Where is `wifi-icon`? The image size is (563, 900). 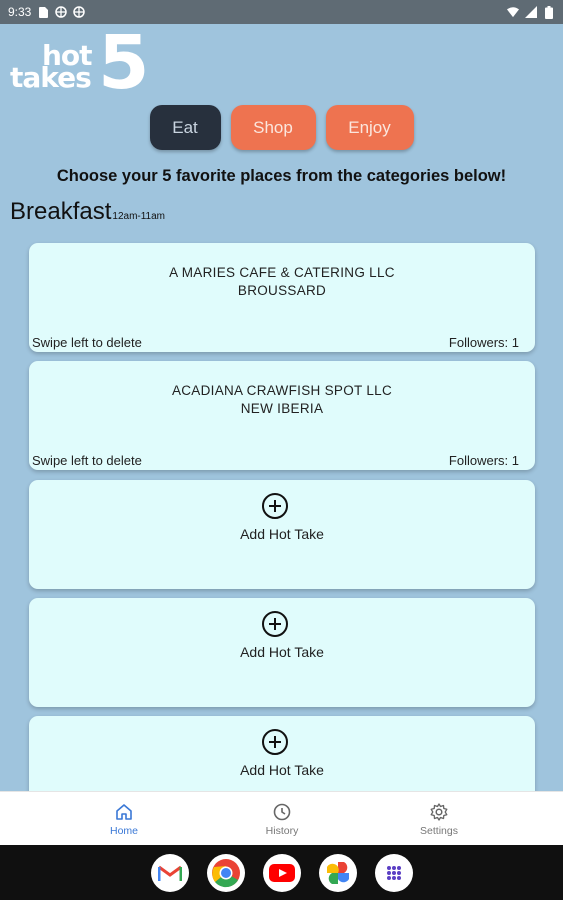 wifi-icon is located at coordinates (513, 12).